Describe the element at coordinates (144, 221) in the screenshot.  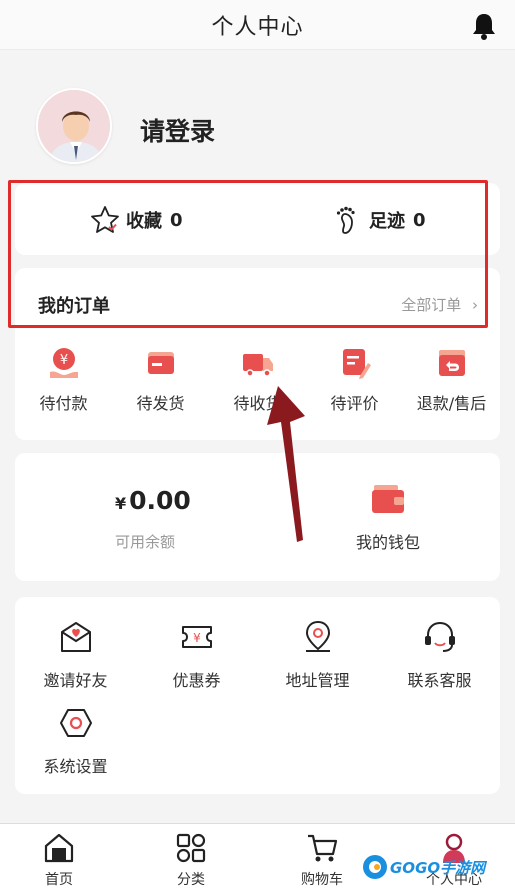
I see `collect-label: 收藏` at that location.